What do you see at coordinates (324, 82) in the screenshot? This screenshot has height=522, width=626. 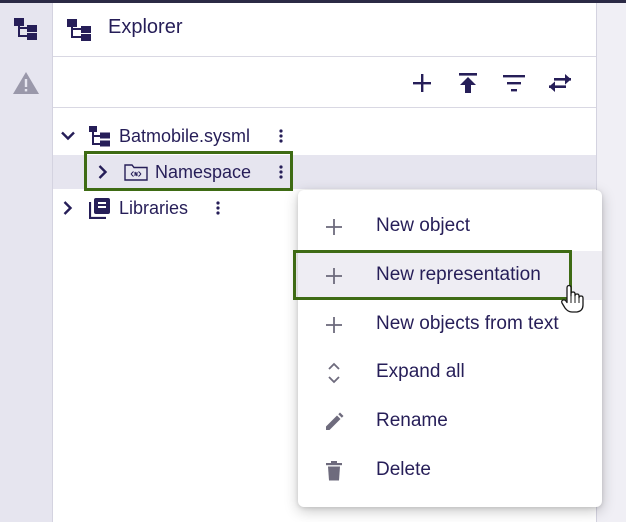 I see `explorer-toolbar` at bounding box center [324, 82].